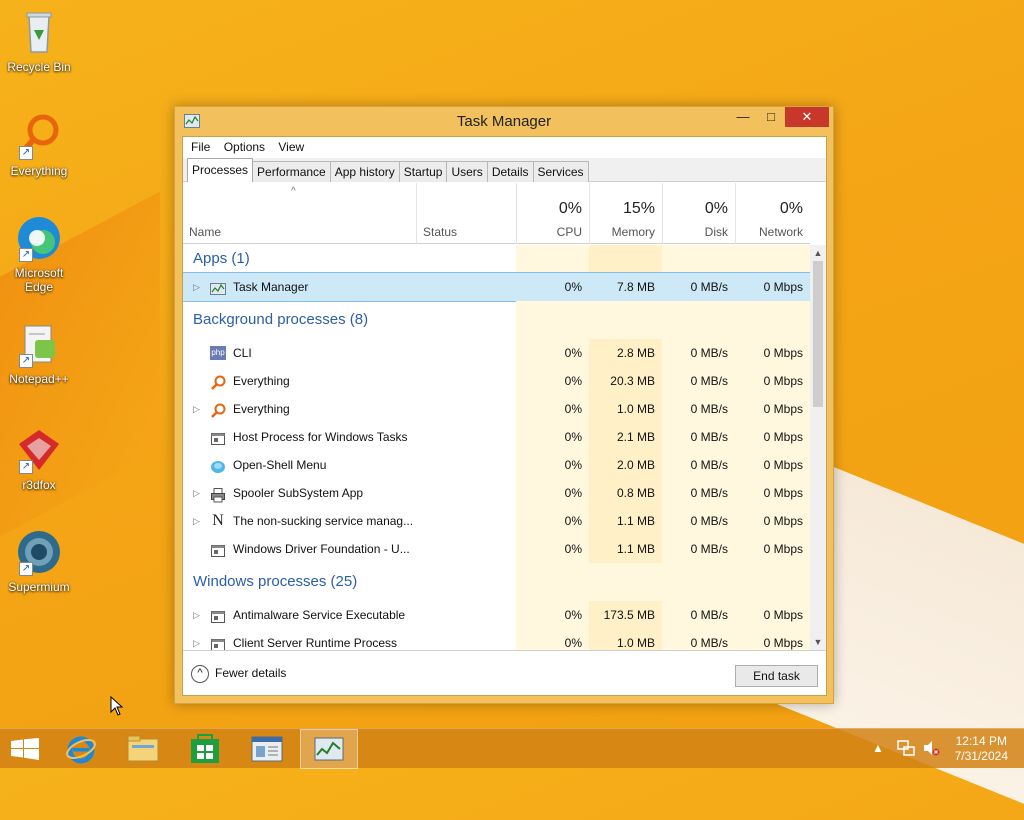 This screenshot has width=1024, height=820. I want to click on group-title: Apps (1), so click(221, 258).